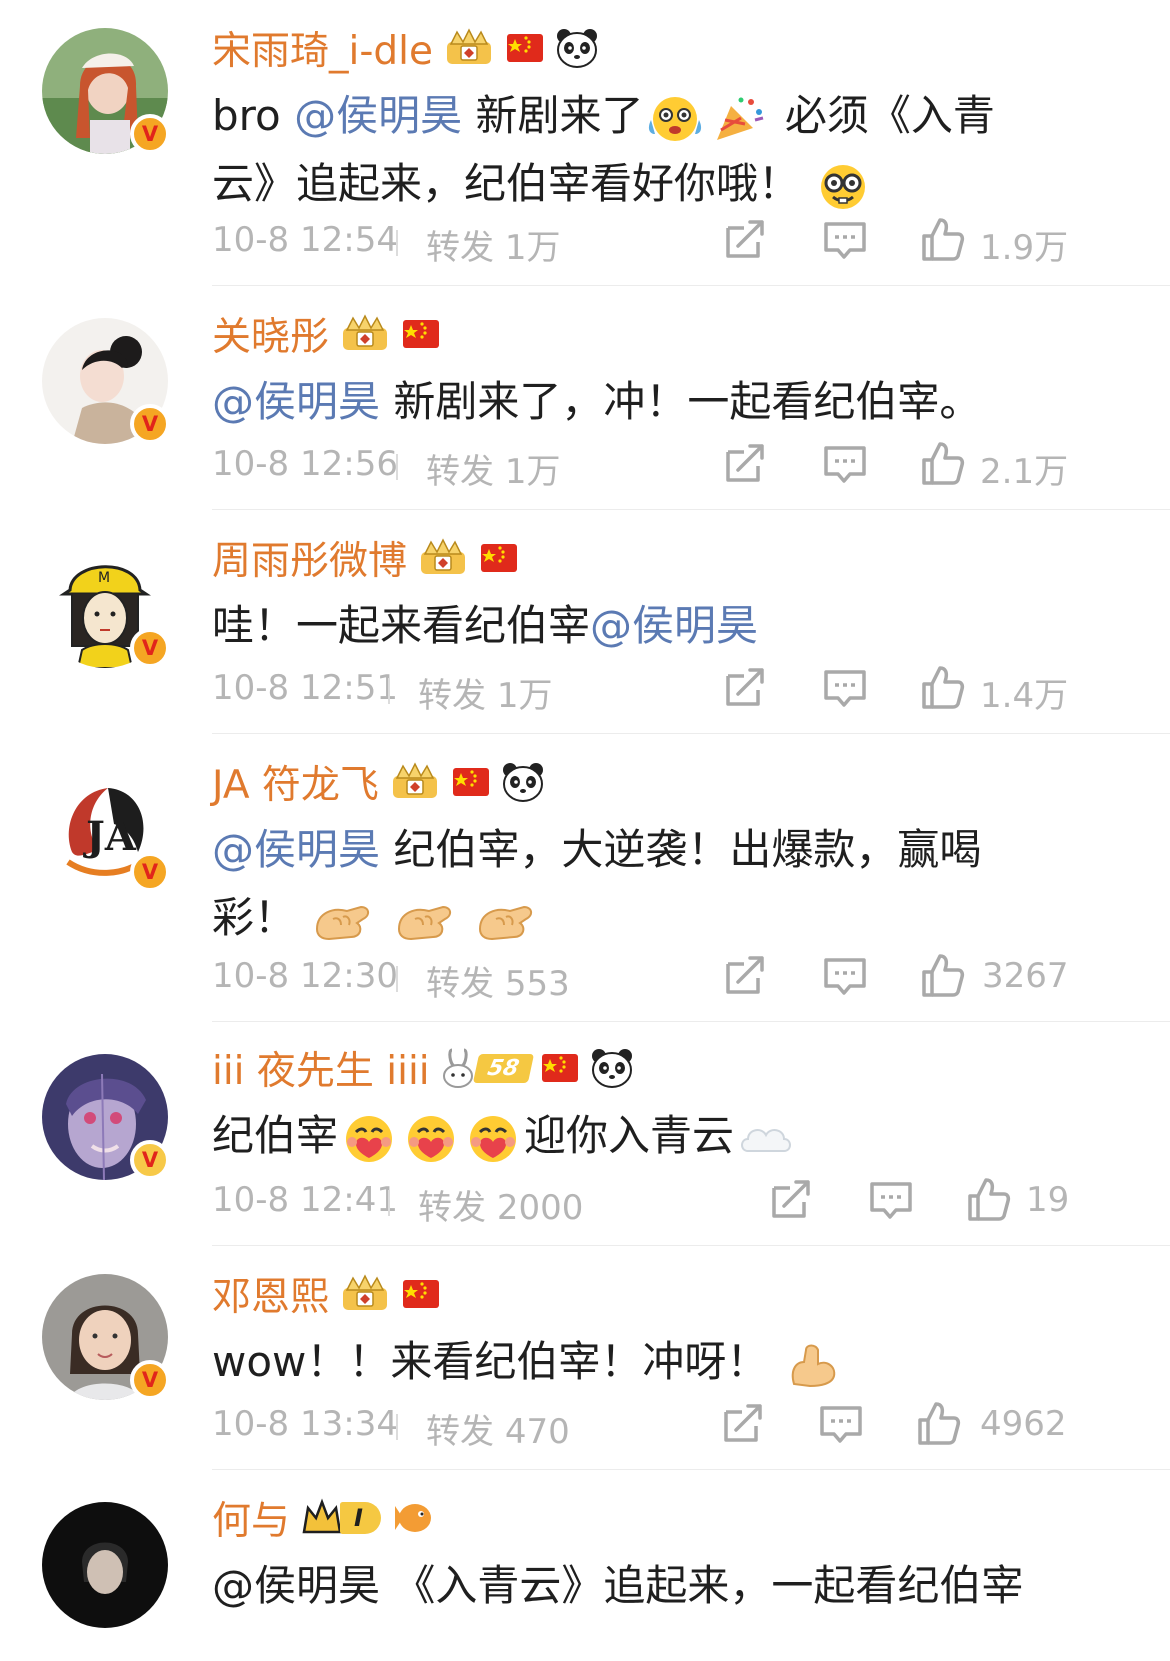  I want to click on comment-text: bro @侯明昊 新剧来了 必须《入青 云》追起来，纪伯宰看好你哦！, so click(652, 150).